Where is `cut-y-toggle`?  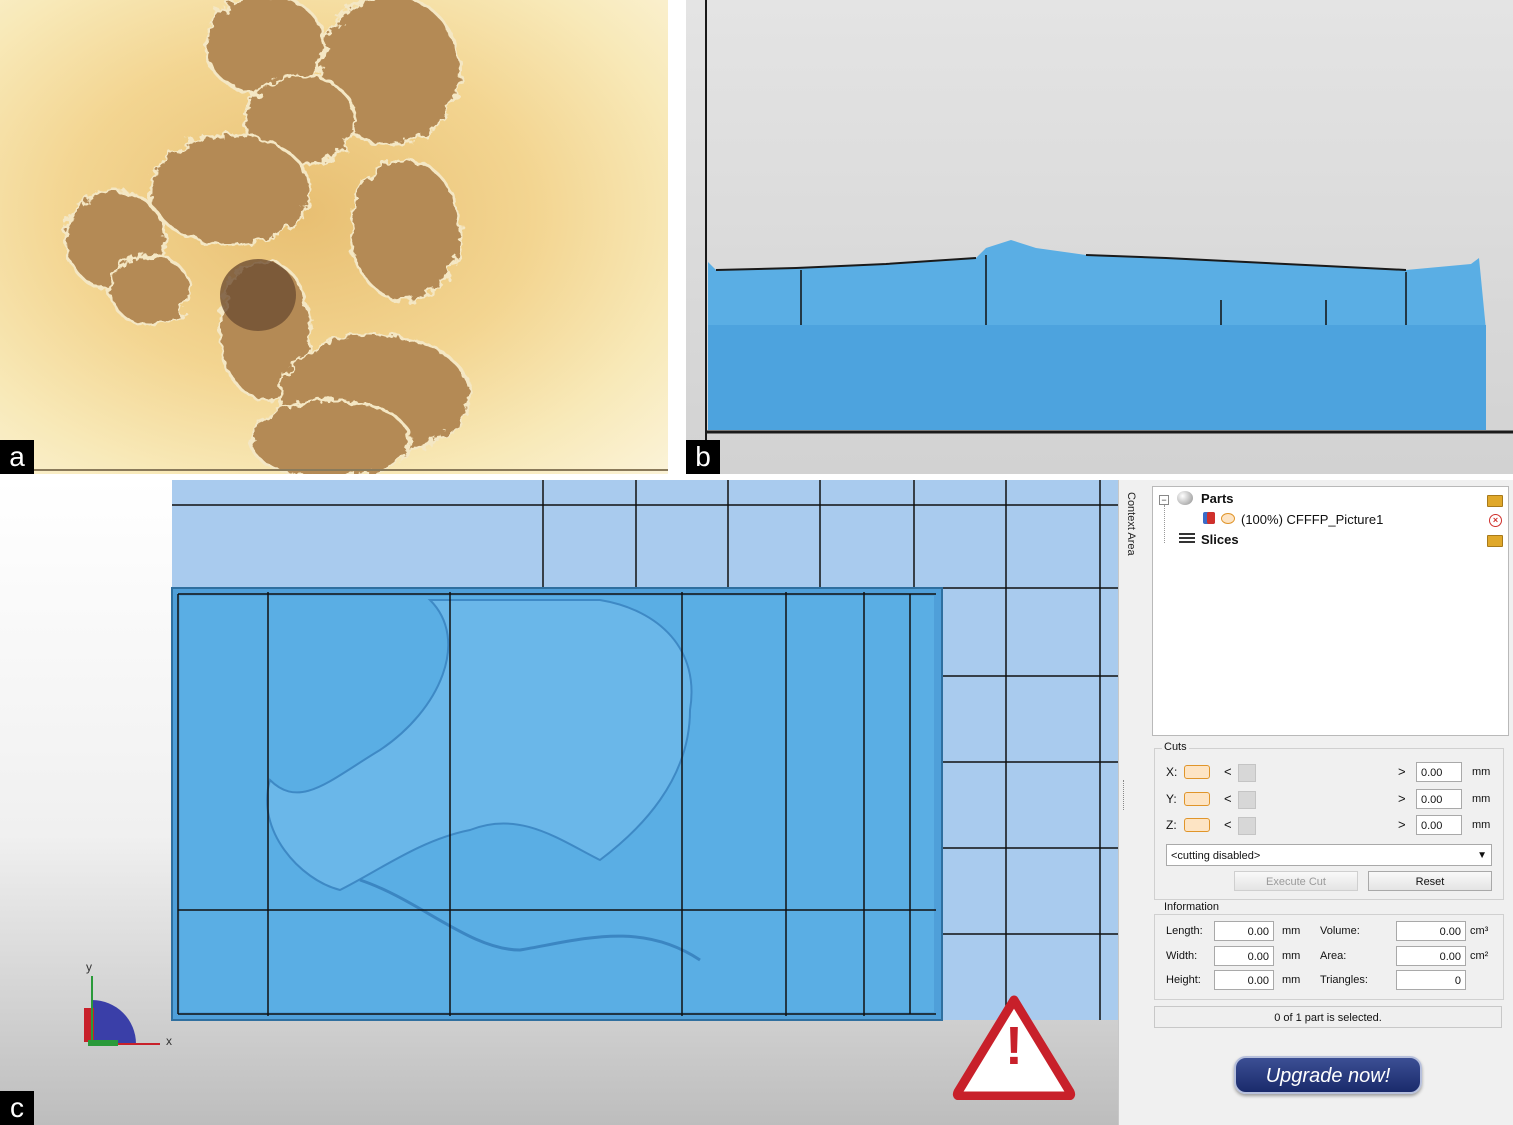
cut-y-toggle is located at coordinates (1197, 799).